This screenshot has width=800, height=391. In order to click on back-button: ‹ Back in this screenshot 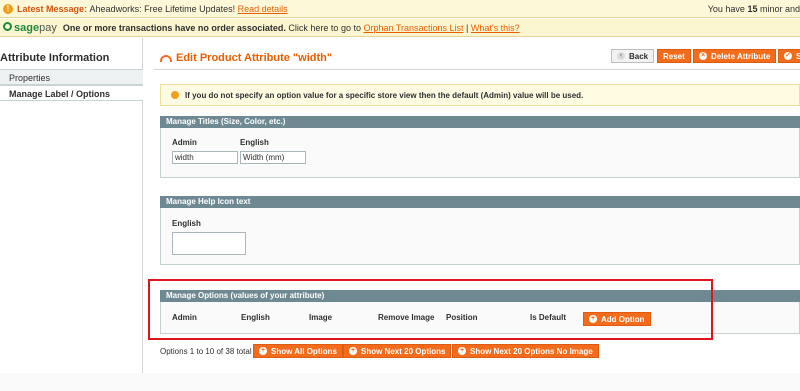, I will do `click(633, 56)`.